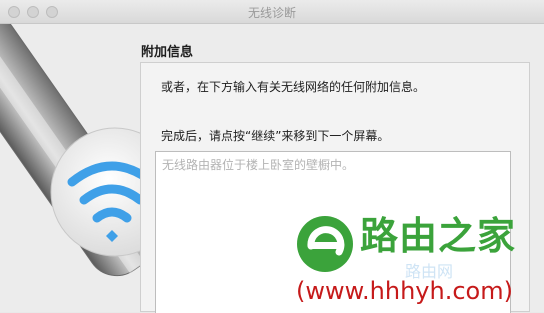 Image resolution: width=544 pixels, height=313 pixels. I want to click on router-home-logo-icon, so click(325, 244).